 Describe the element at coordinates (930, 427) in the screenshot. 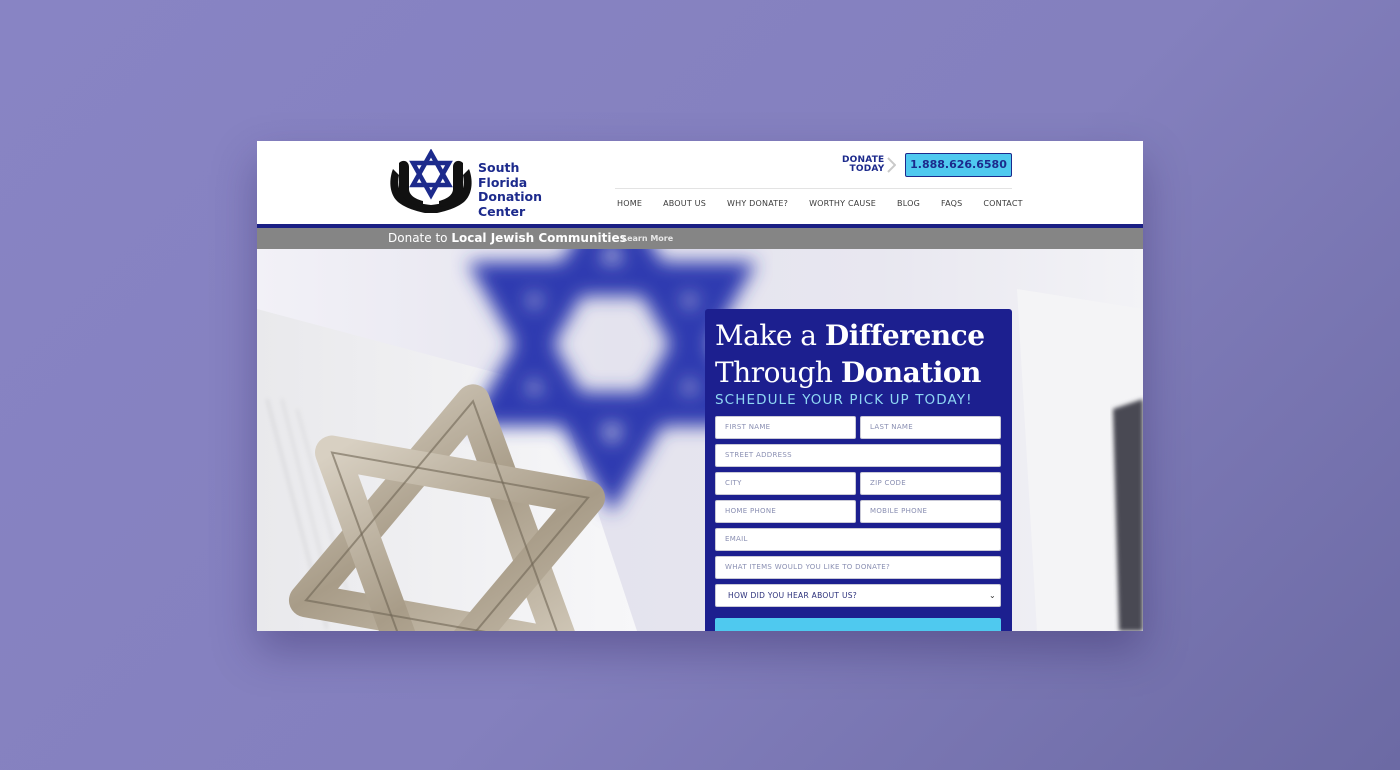

I see `last-name-field: LAST NAME` at that location.